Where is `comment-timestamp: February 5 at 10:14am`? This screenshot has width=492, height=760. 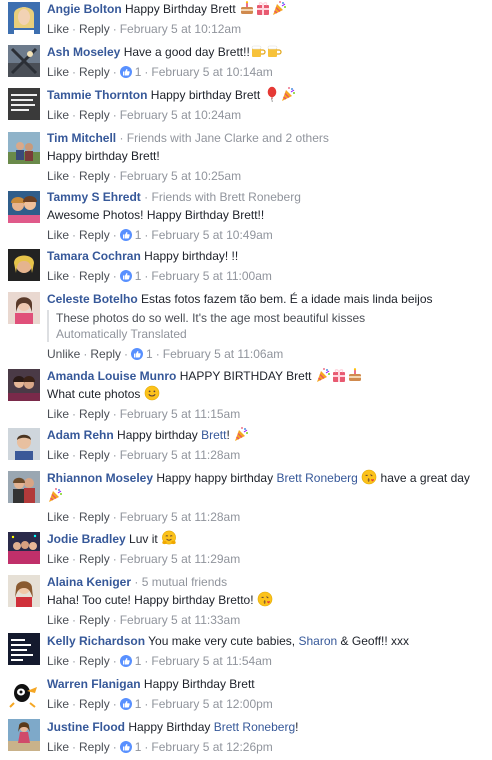 comment-timestamp: February 5 at 10:14am is located at coordinates (211, 72).